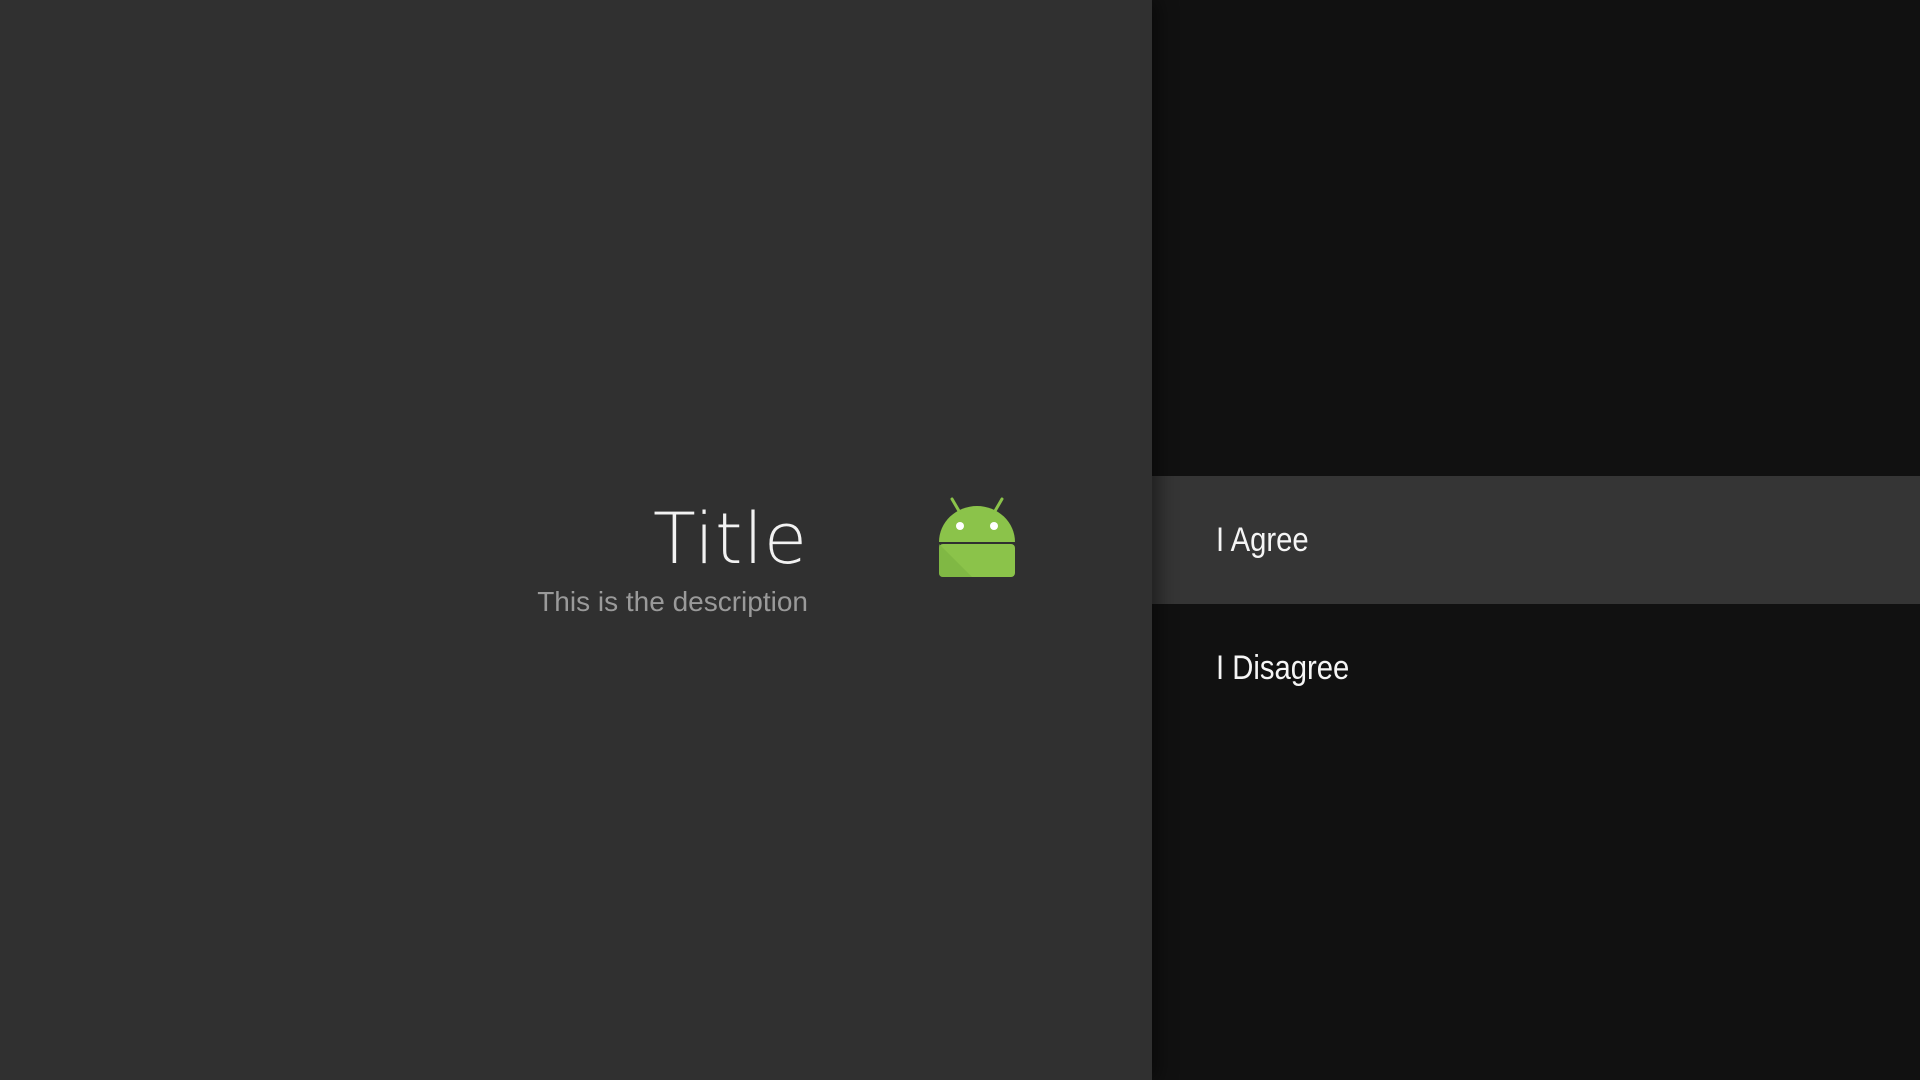  What do you see at coordinates (672, 601) in the screenshot?
I see `guidance-description: This is the description` at bounding box center [672, 601].